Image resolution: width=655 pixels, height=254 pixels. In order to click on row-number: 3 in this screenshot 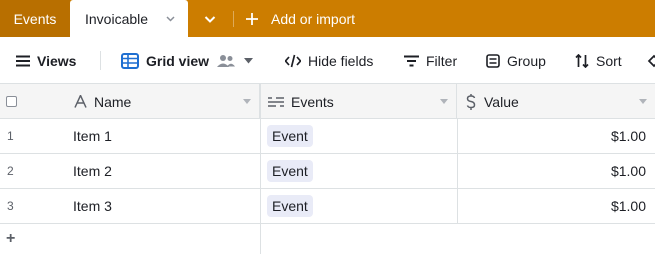, I will do `click(10, 206)`.